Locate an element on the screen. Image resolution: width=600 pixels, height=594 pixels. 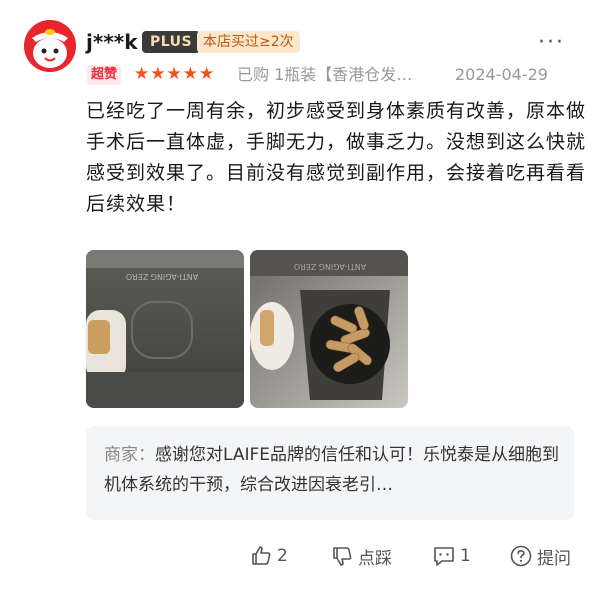
merchant-label: 商家： is located at coordinates (129, 455).